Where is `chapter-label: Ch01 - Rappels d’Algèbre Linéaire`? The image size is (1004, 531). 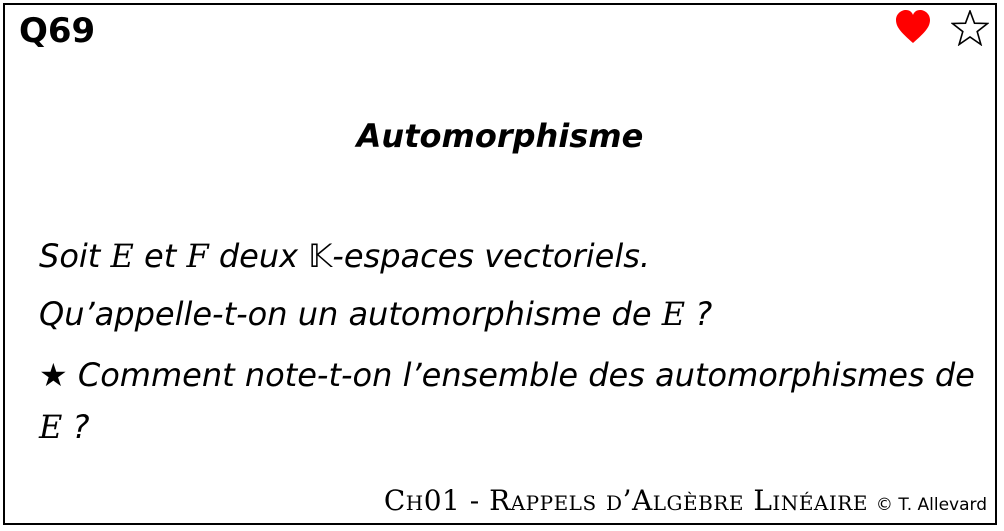 chapter-label: Ch01 - Rappels d’Algèbre Linéaire is located at coordinates (625, 500).